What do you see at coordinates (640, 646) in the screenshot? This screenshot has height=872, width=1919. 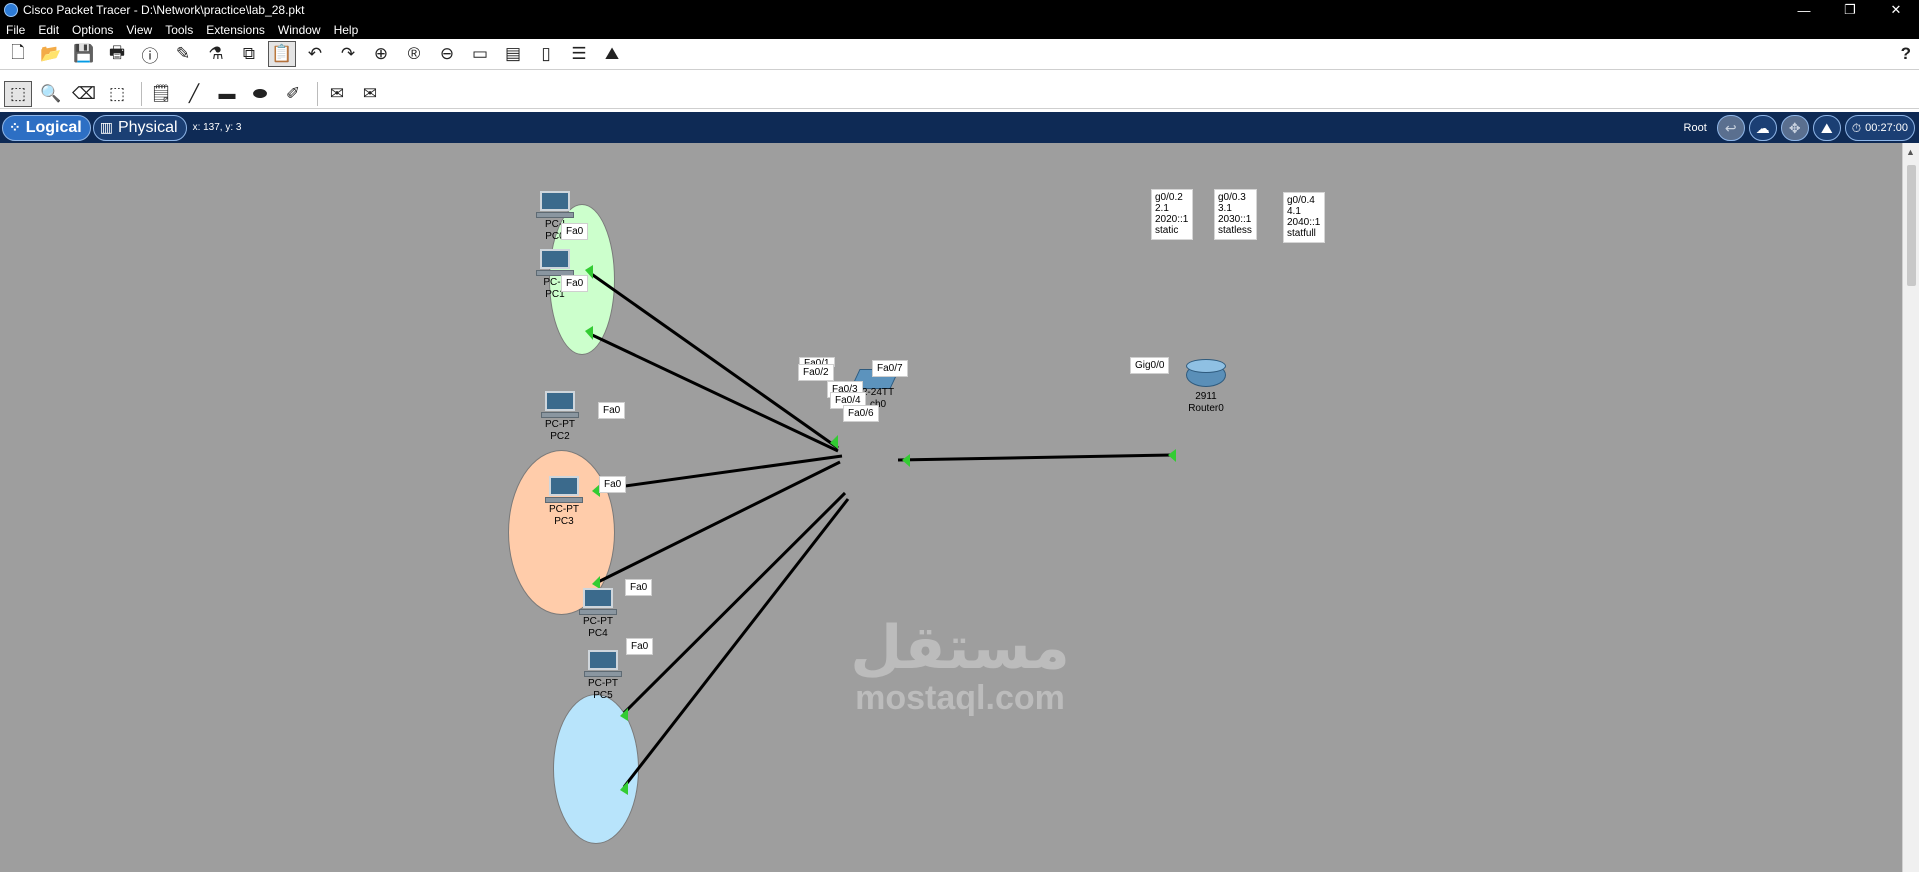 I see `port-label-pc5-fa0: Fa0` at bounding box center [640, 646].